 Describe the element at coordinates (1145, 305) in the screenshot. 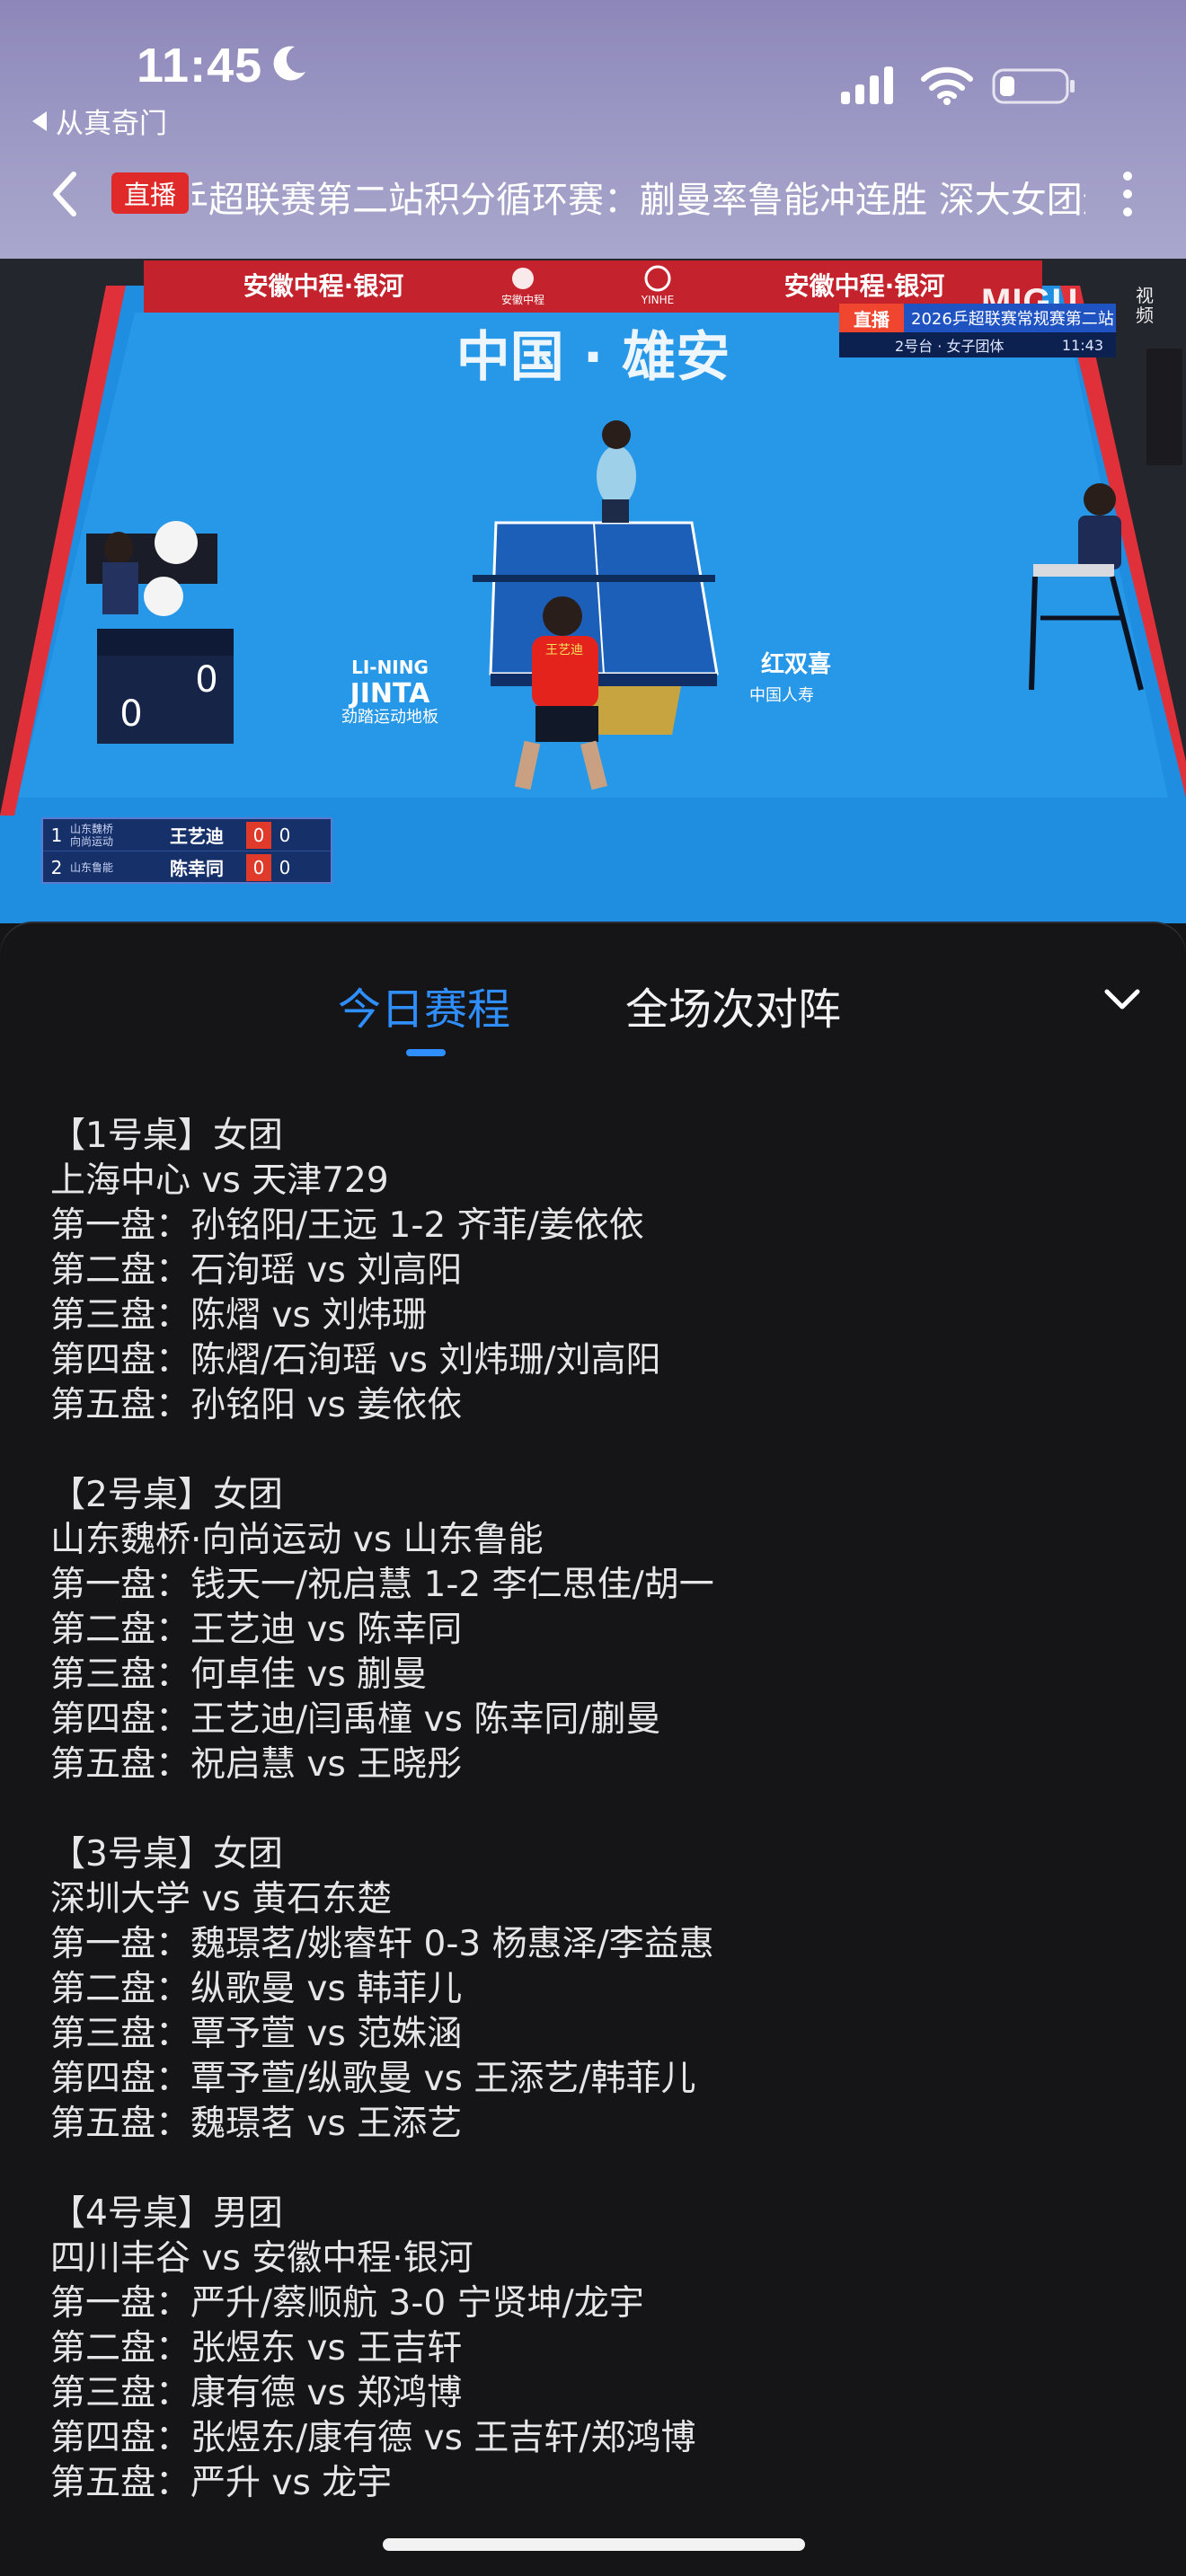

I see `video-brand-sub: 视频` at that location.